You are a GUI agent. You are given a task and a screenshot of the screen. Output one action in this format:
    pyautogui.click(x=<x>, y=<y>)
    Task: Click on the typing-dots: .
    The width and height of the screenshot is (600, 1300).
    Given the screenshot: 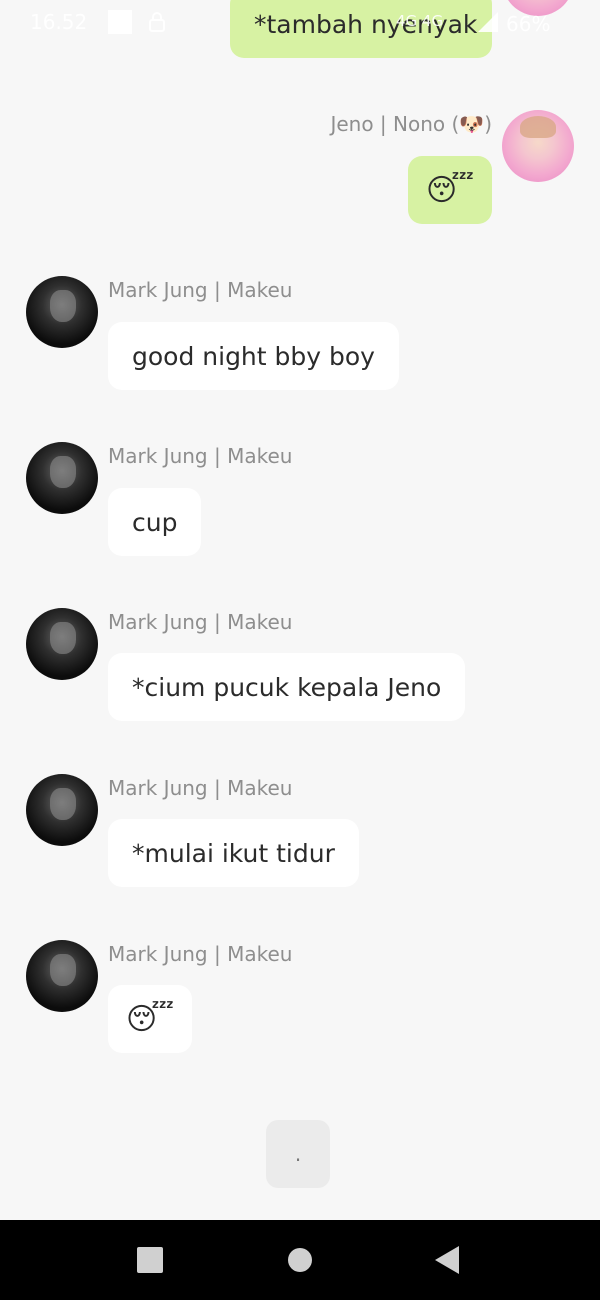 What is the action you would take?
    pyautogui.click(x=298, y=1154)
    